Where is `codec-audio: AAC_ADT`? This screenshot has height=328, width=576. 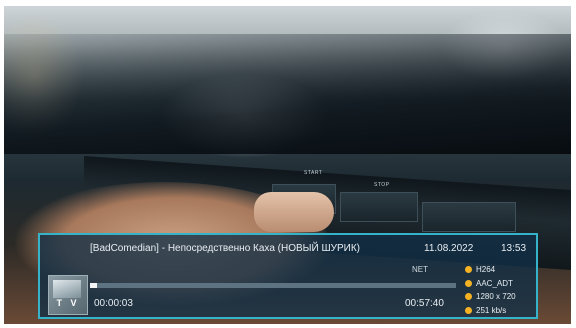
codec-audio: AAC_ADT is located at coordinates (494, 283).